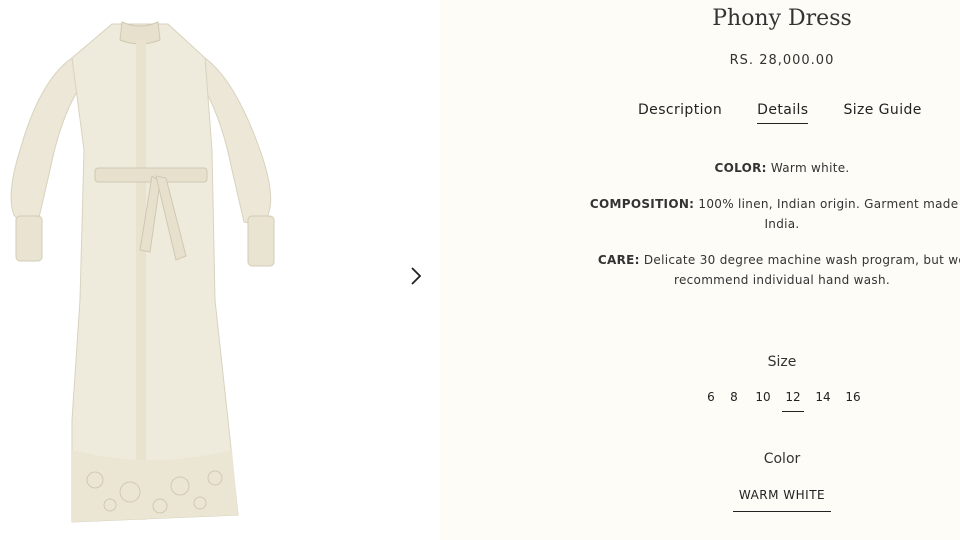 The width and height of the screenshot is (960, 540). I want to click on size-selector: 6 8 10 12 14 16, so click(785, 401).